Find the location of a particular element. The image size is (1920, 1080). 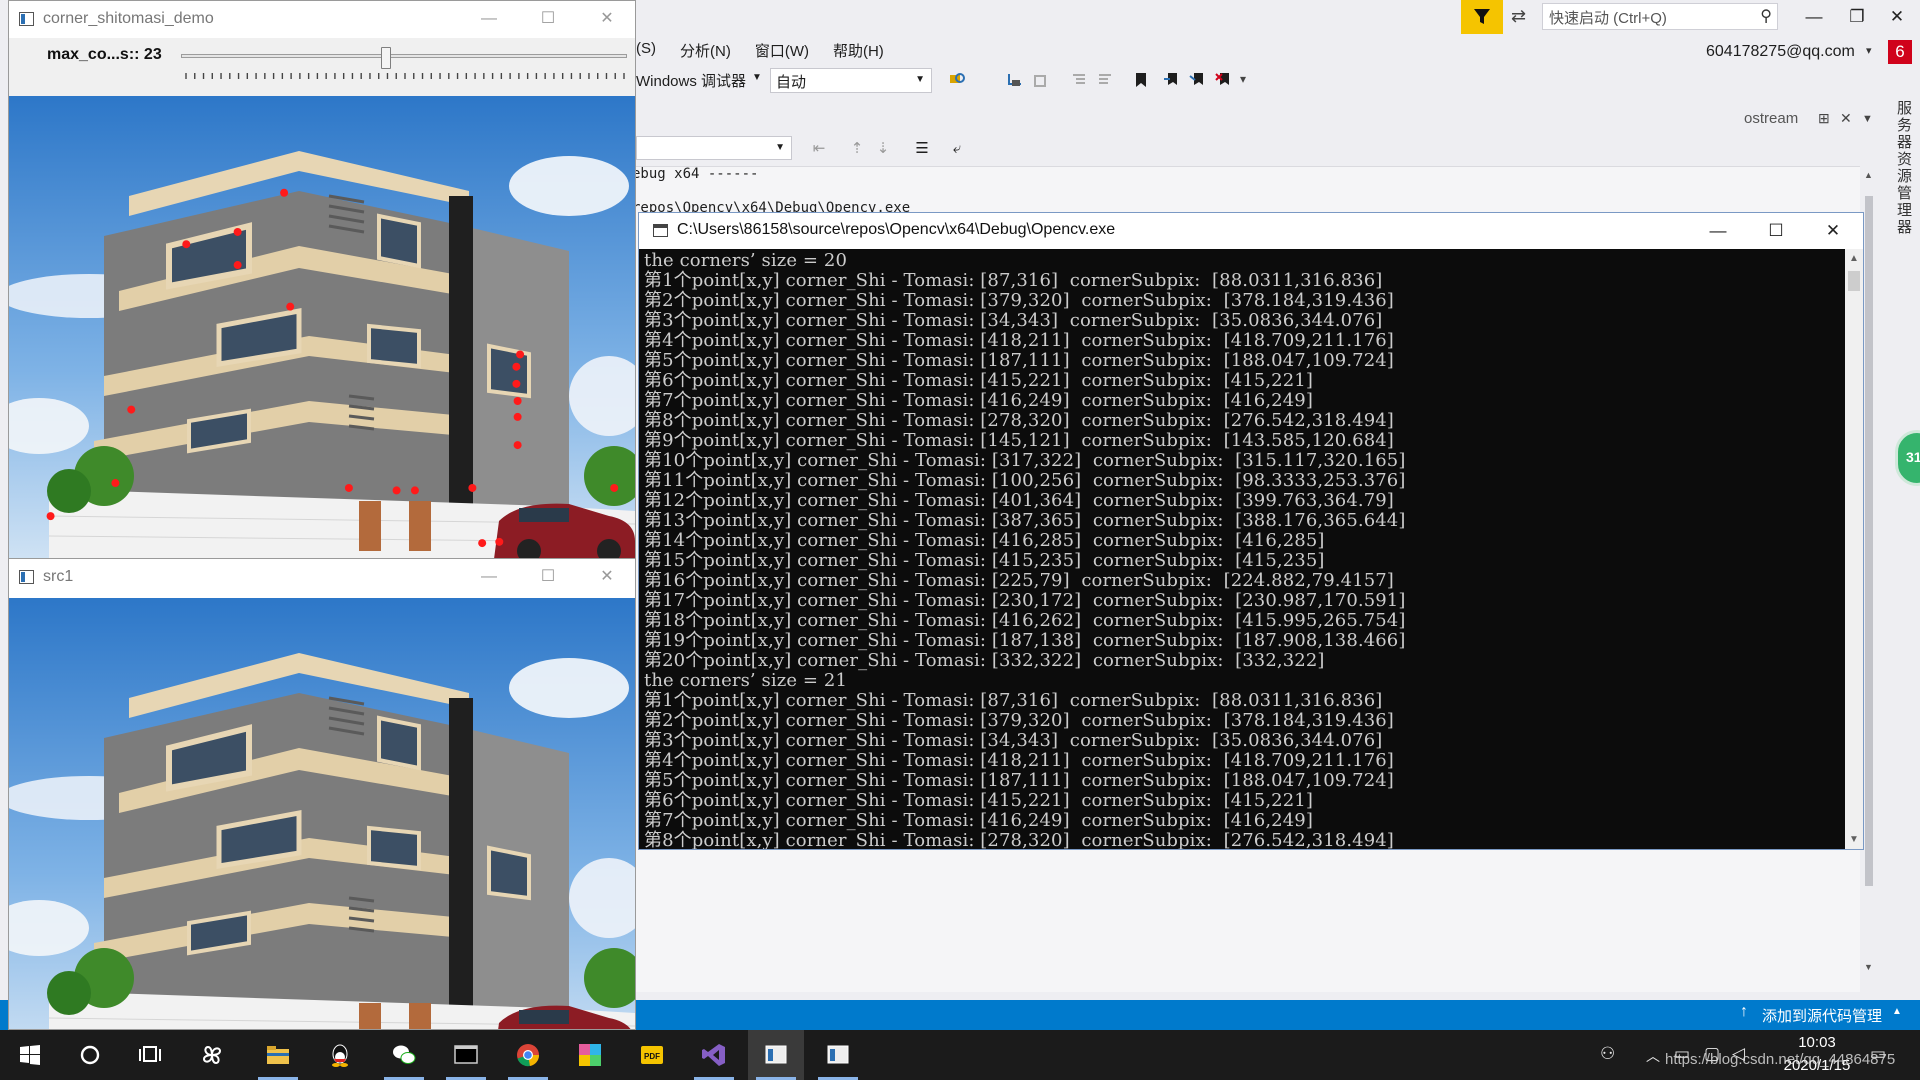

notification-badge: 6 is located at coordinates (1900, 52).